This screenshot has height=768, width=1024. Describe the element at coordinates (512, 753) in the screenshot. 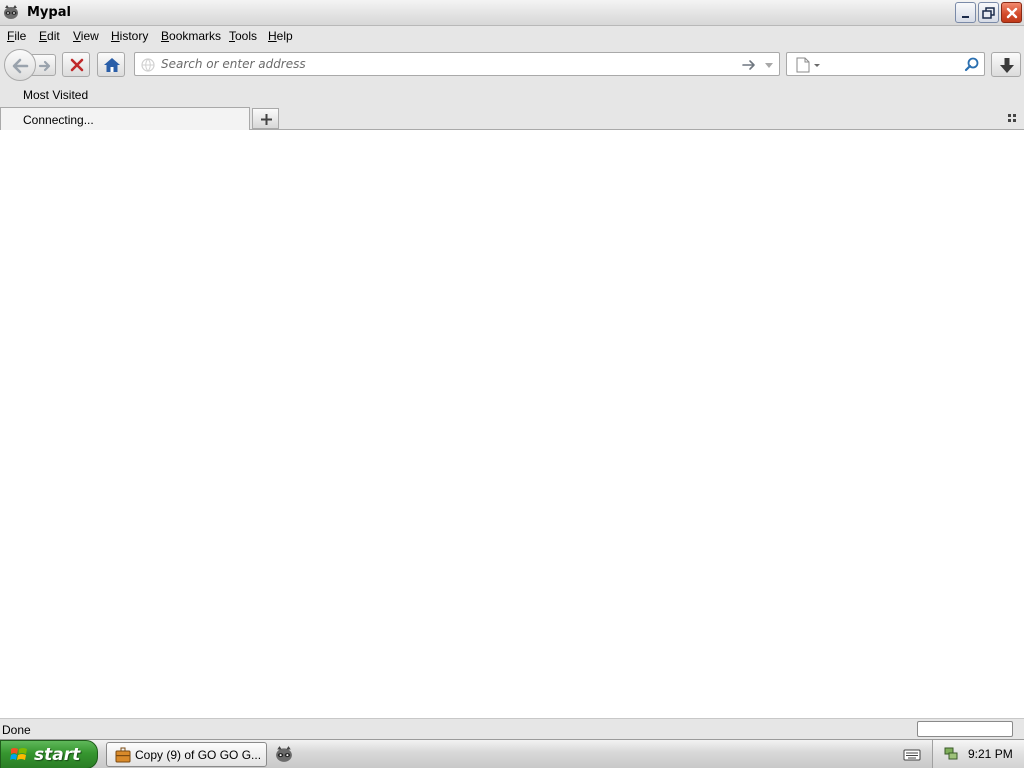

I see `taskbar: start Copy (9) of GO GO G... 9:21 PM` at that location.